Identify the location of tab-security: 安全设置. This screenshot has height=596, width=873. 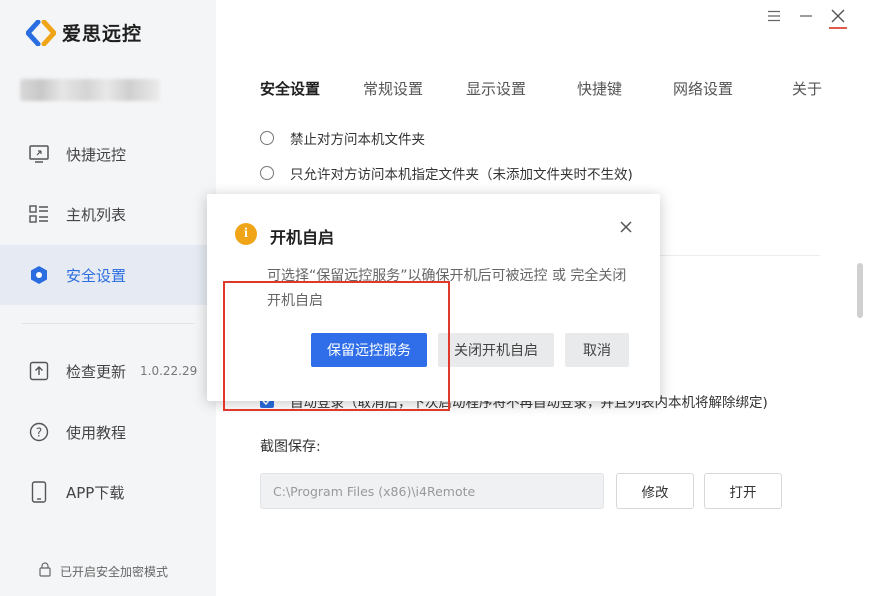
(311, 88).